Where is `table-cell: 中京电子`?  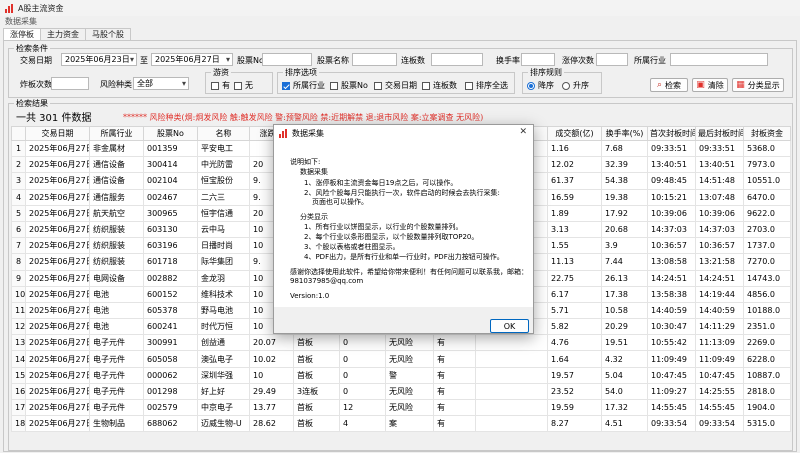 table-cell: 中京电子 is located at coordinates (223, 407).